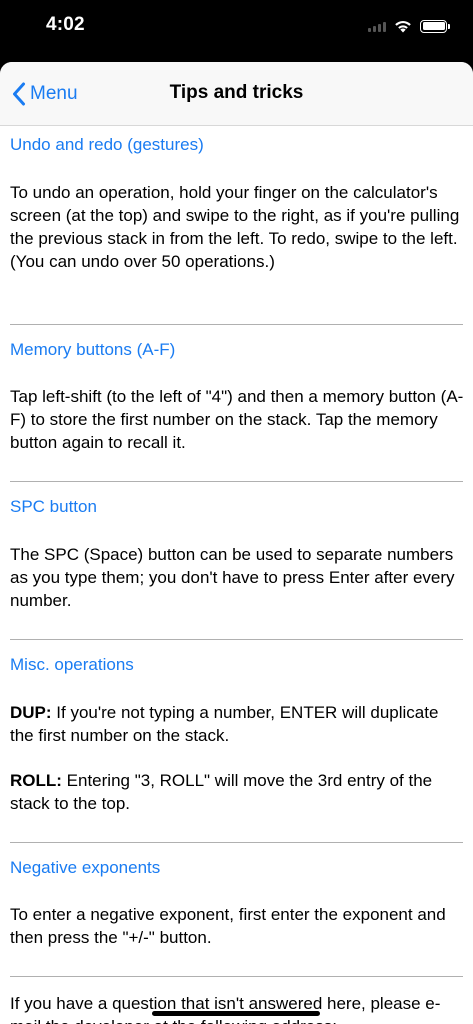  I want to click on status-bar: 4:02, so click(236, 31).